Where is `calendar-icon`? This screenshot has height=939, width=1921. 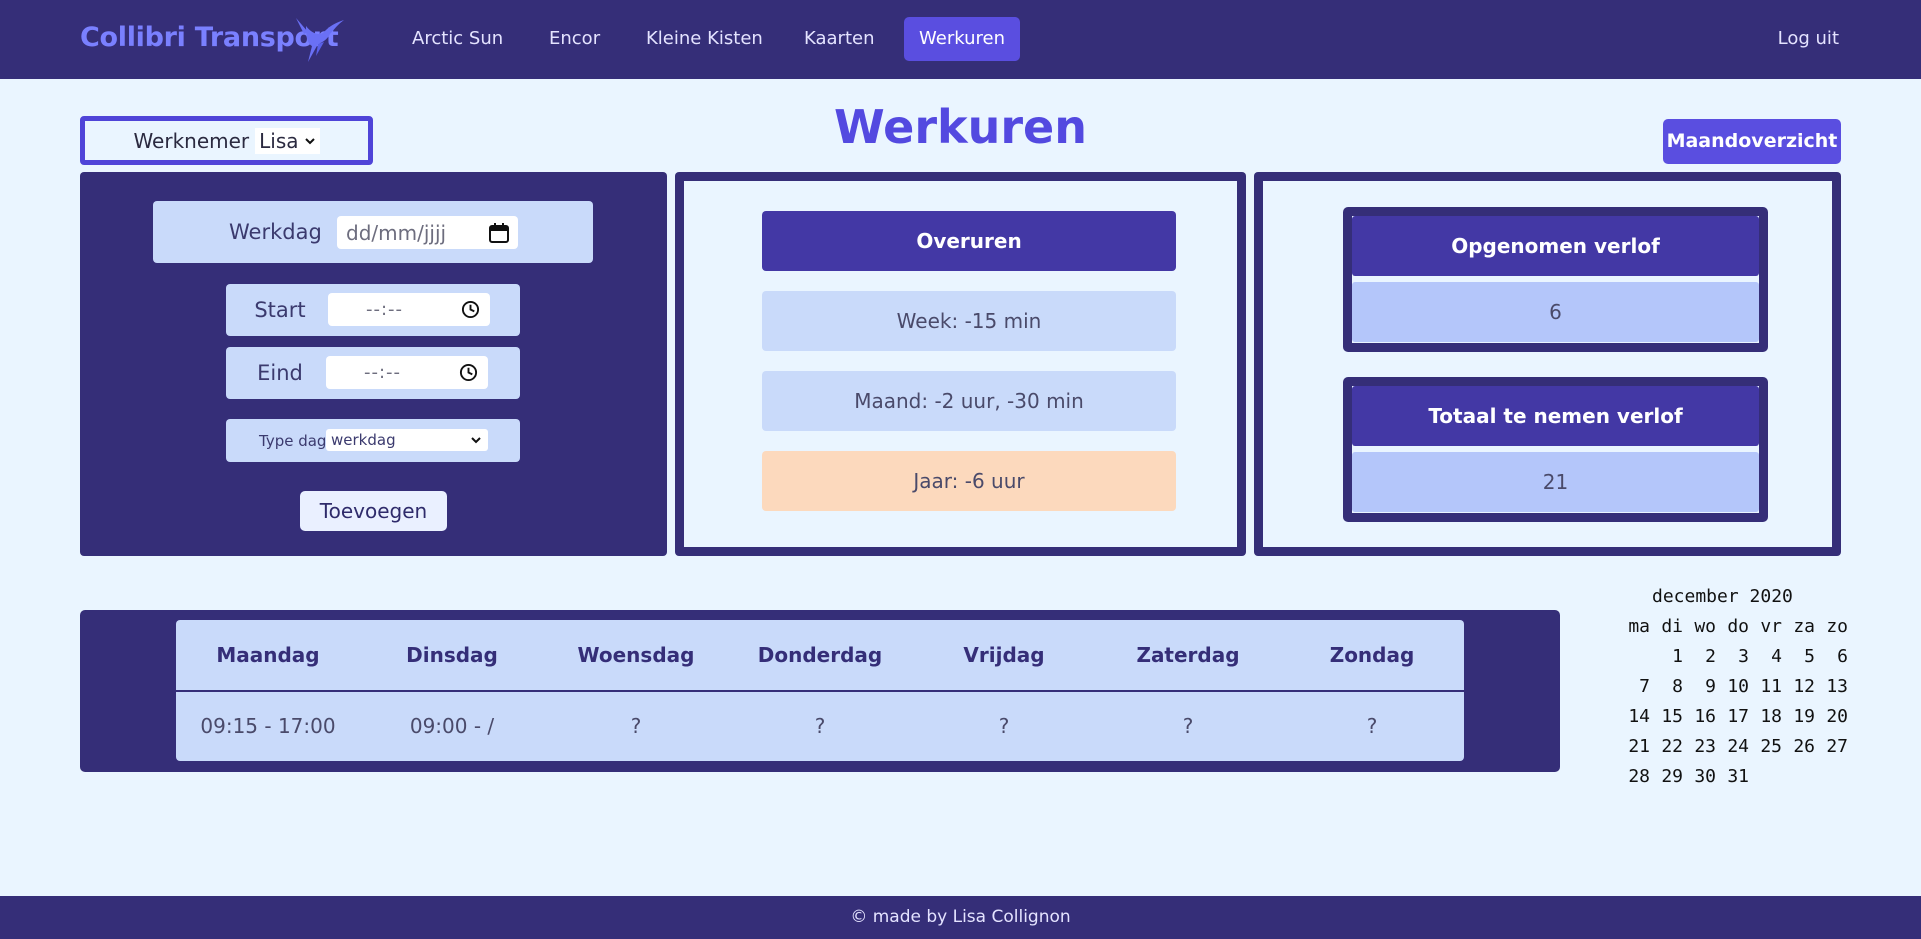
calendar-icon is located at coordinates (499, 233).